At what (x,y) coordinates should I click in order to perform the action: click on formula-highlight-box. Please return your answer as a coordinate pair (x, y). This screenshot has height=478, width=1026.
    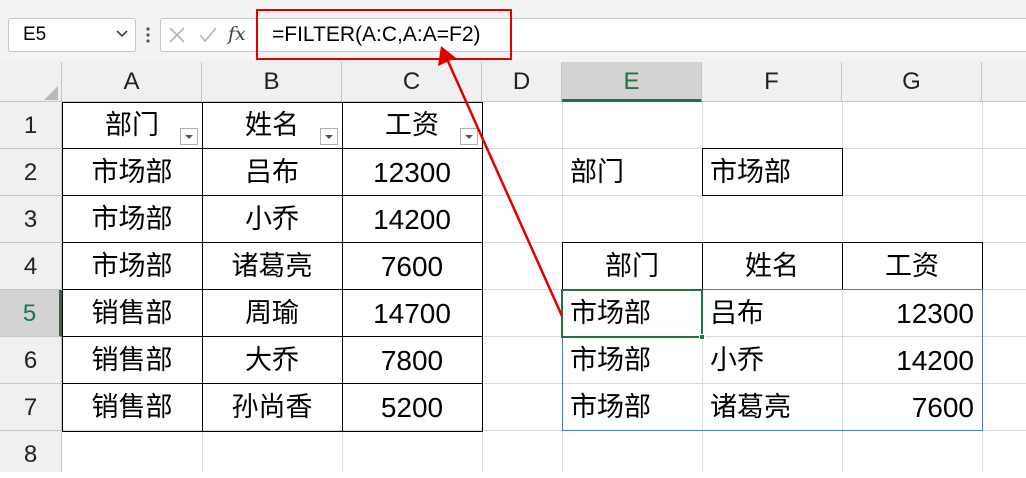
    Looking at the image, I should click on (384, 34).